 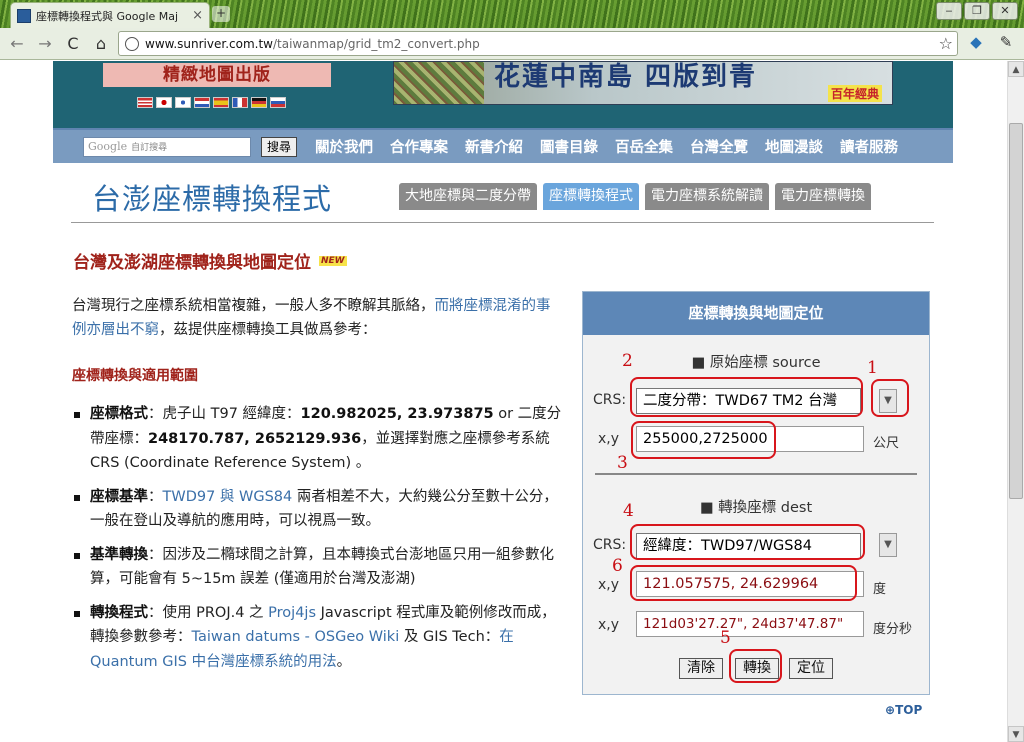 I want to click on flag-us-icon, so click(x=145, y=102).